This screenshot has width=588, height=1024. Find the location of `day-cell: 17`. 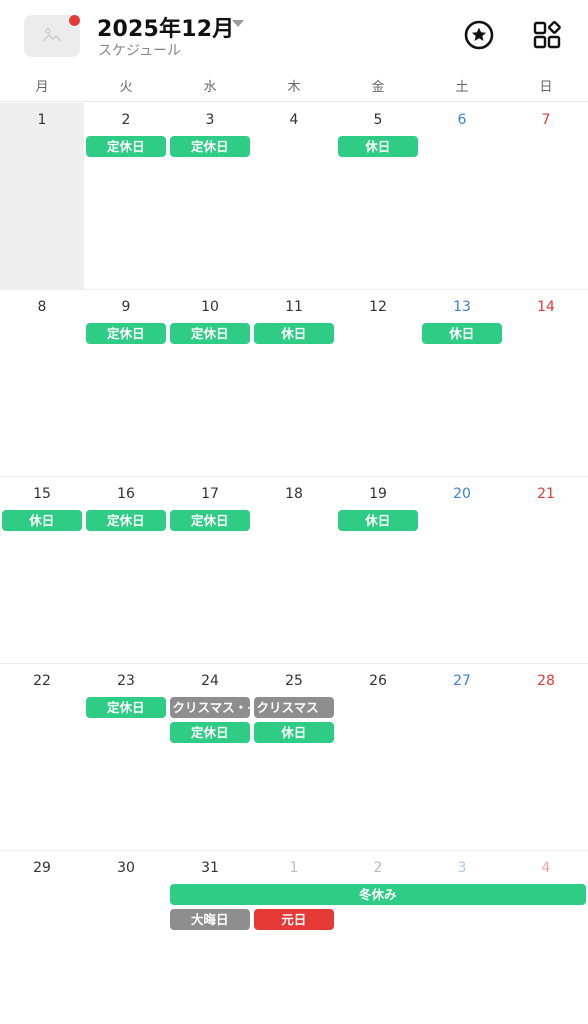

day-cell: 17 is located at coordinates (210, 570).